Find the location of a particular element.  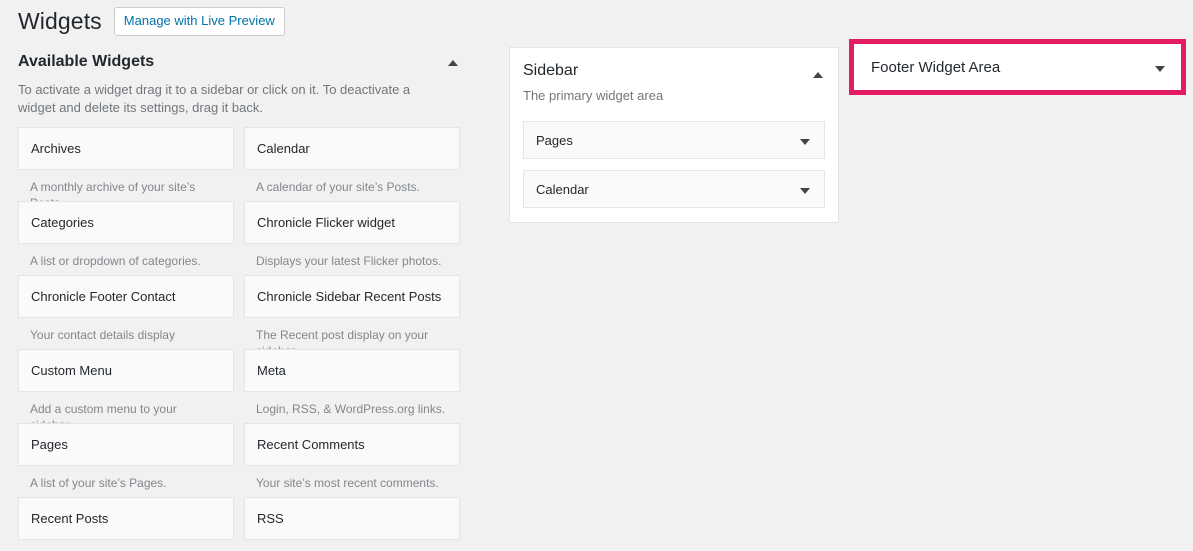

available-widget-cell: Calendar A calendar of your site’s Posts. is located at coordinates (352, 164).